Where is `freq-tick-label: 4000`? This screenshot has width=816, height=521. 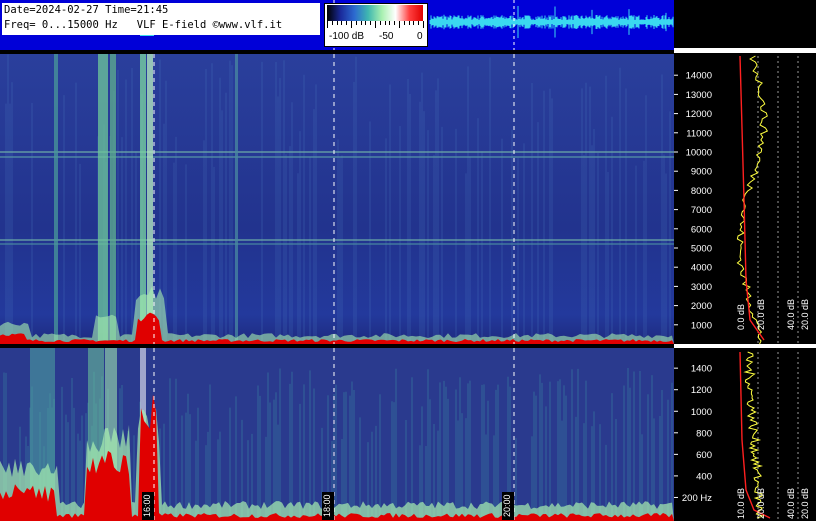 freq-tick-label: 4000 is located at coordinates (701, 268).